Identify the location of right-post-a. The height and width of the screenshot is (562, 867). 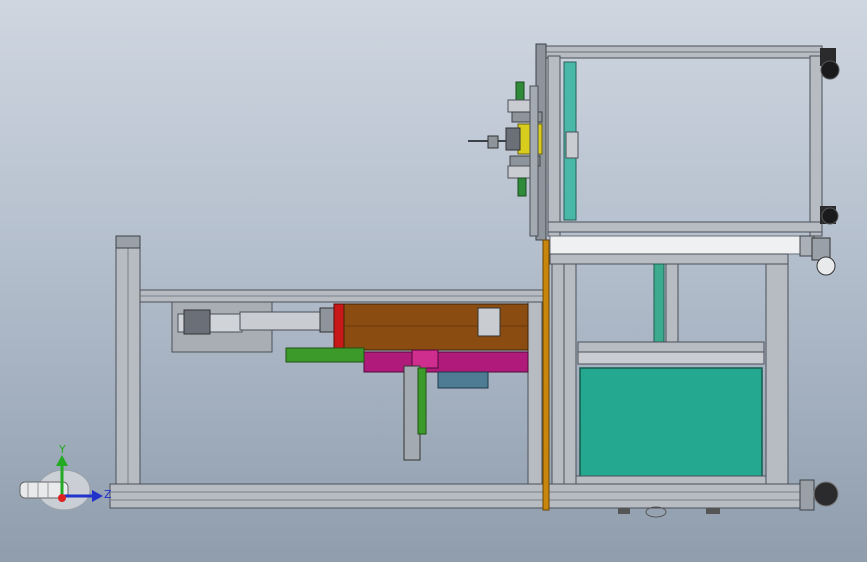
(558, 370).